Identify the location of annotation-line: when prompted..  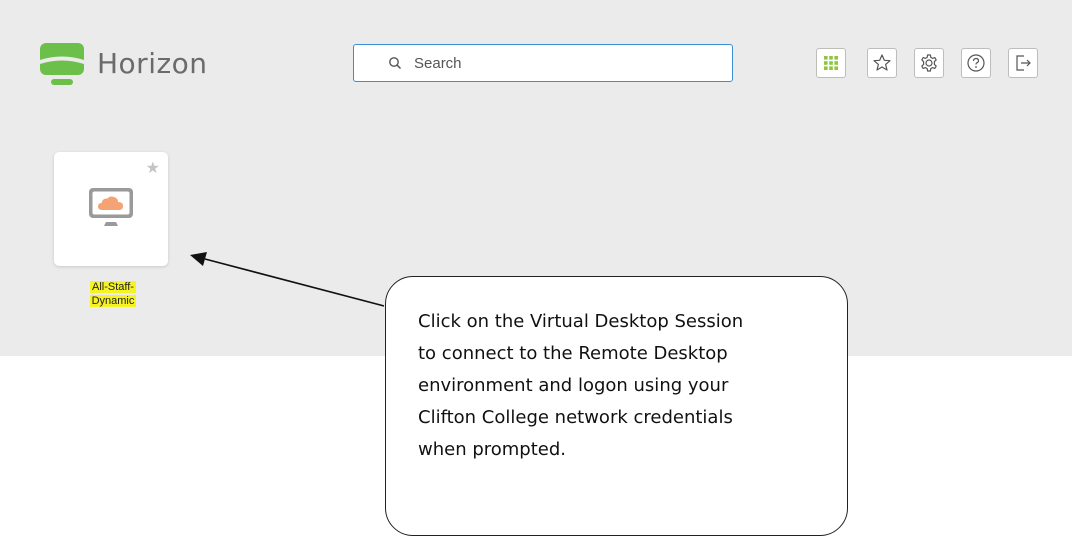
(492, 449).